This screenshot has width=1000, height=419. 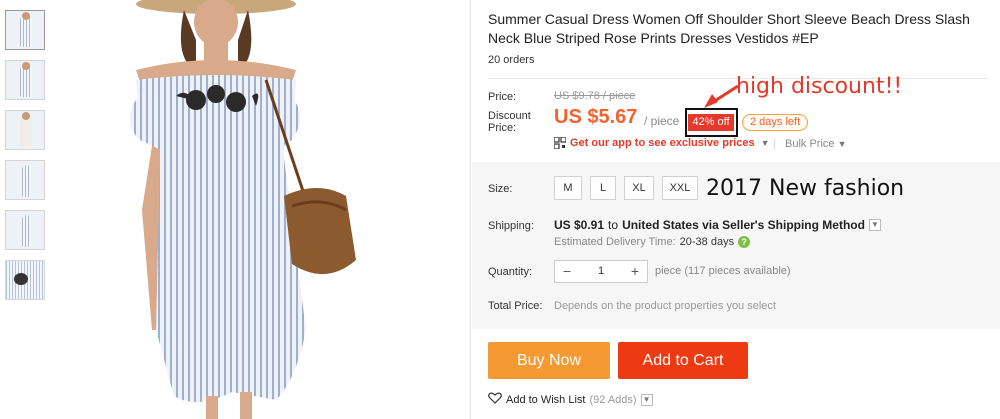 I want to click on discount-price-label-line1: Discount, so click(x=509, y=116).